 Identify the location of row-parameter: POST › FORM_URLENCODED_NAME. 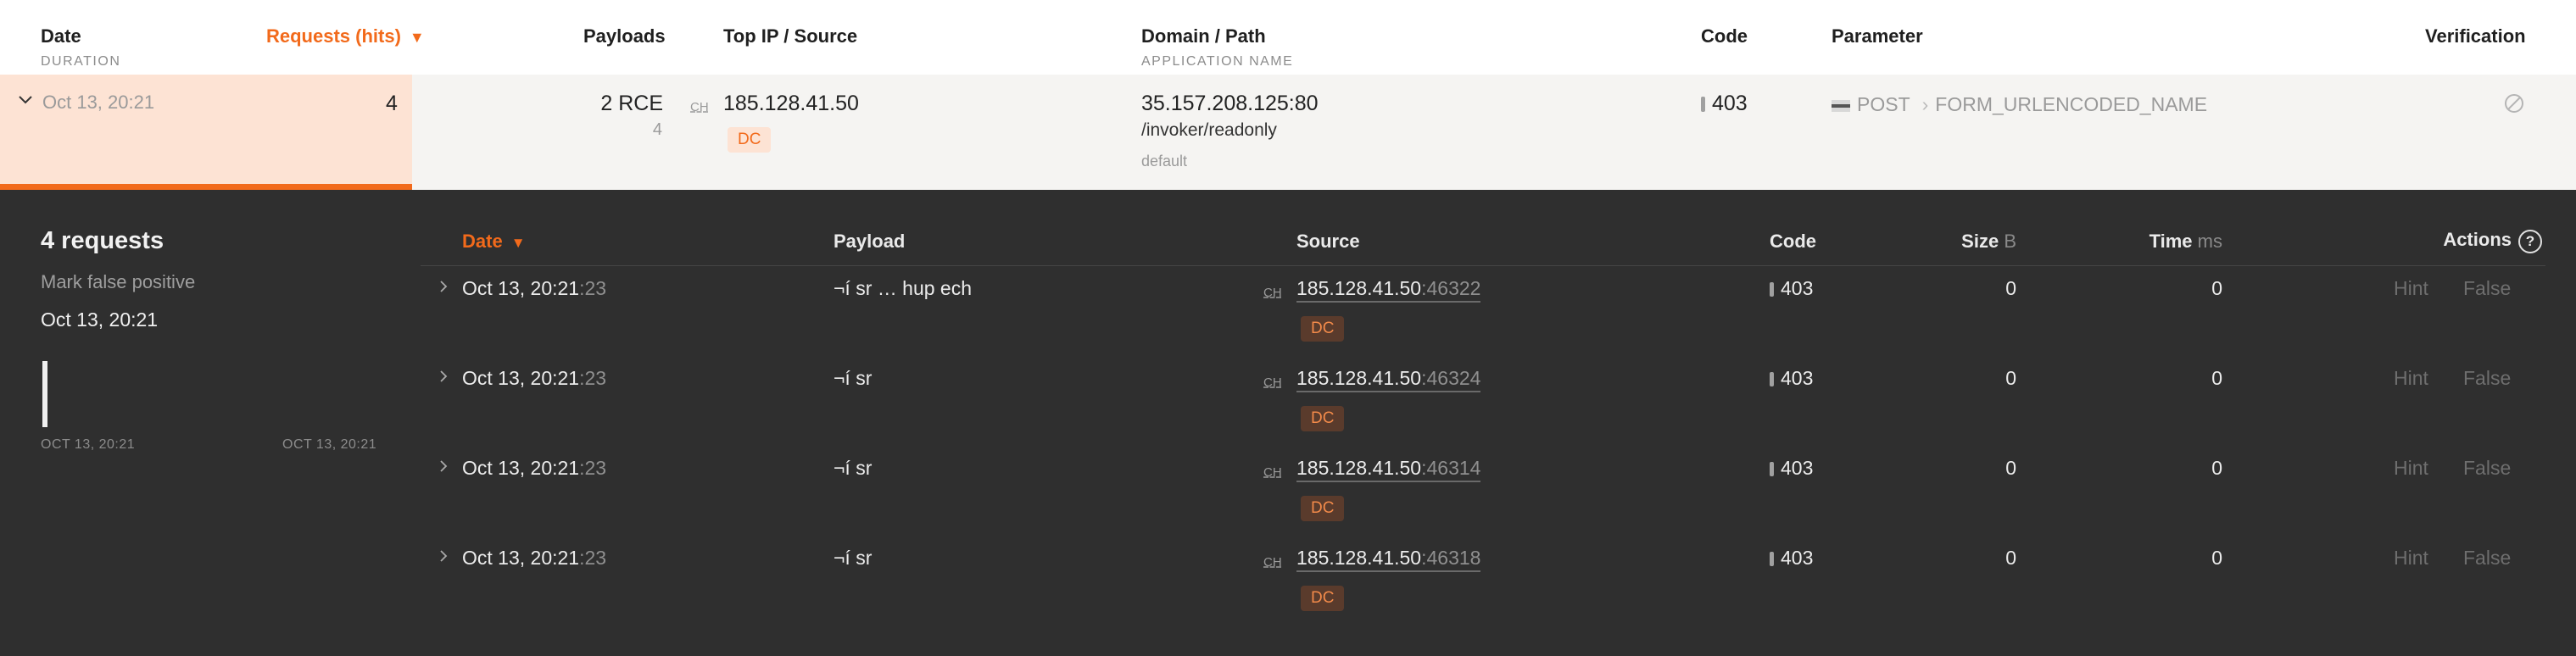
(2019, 104).